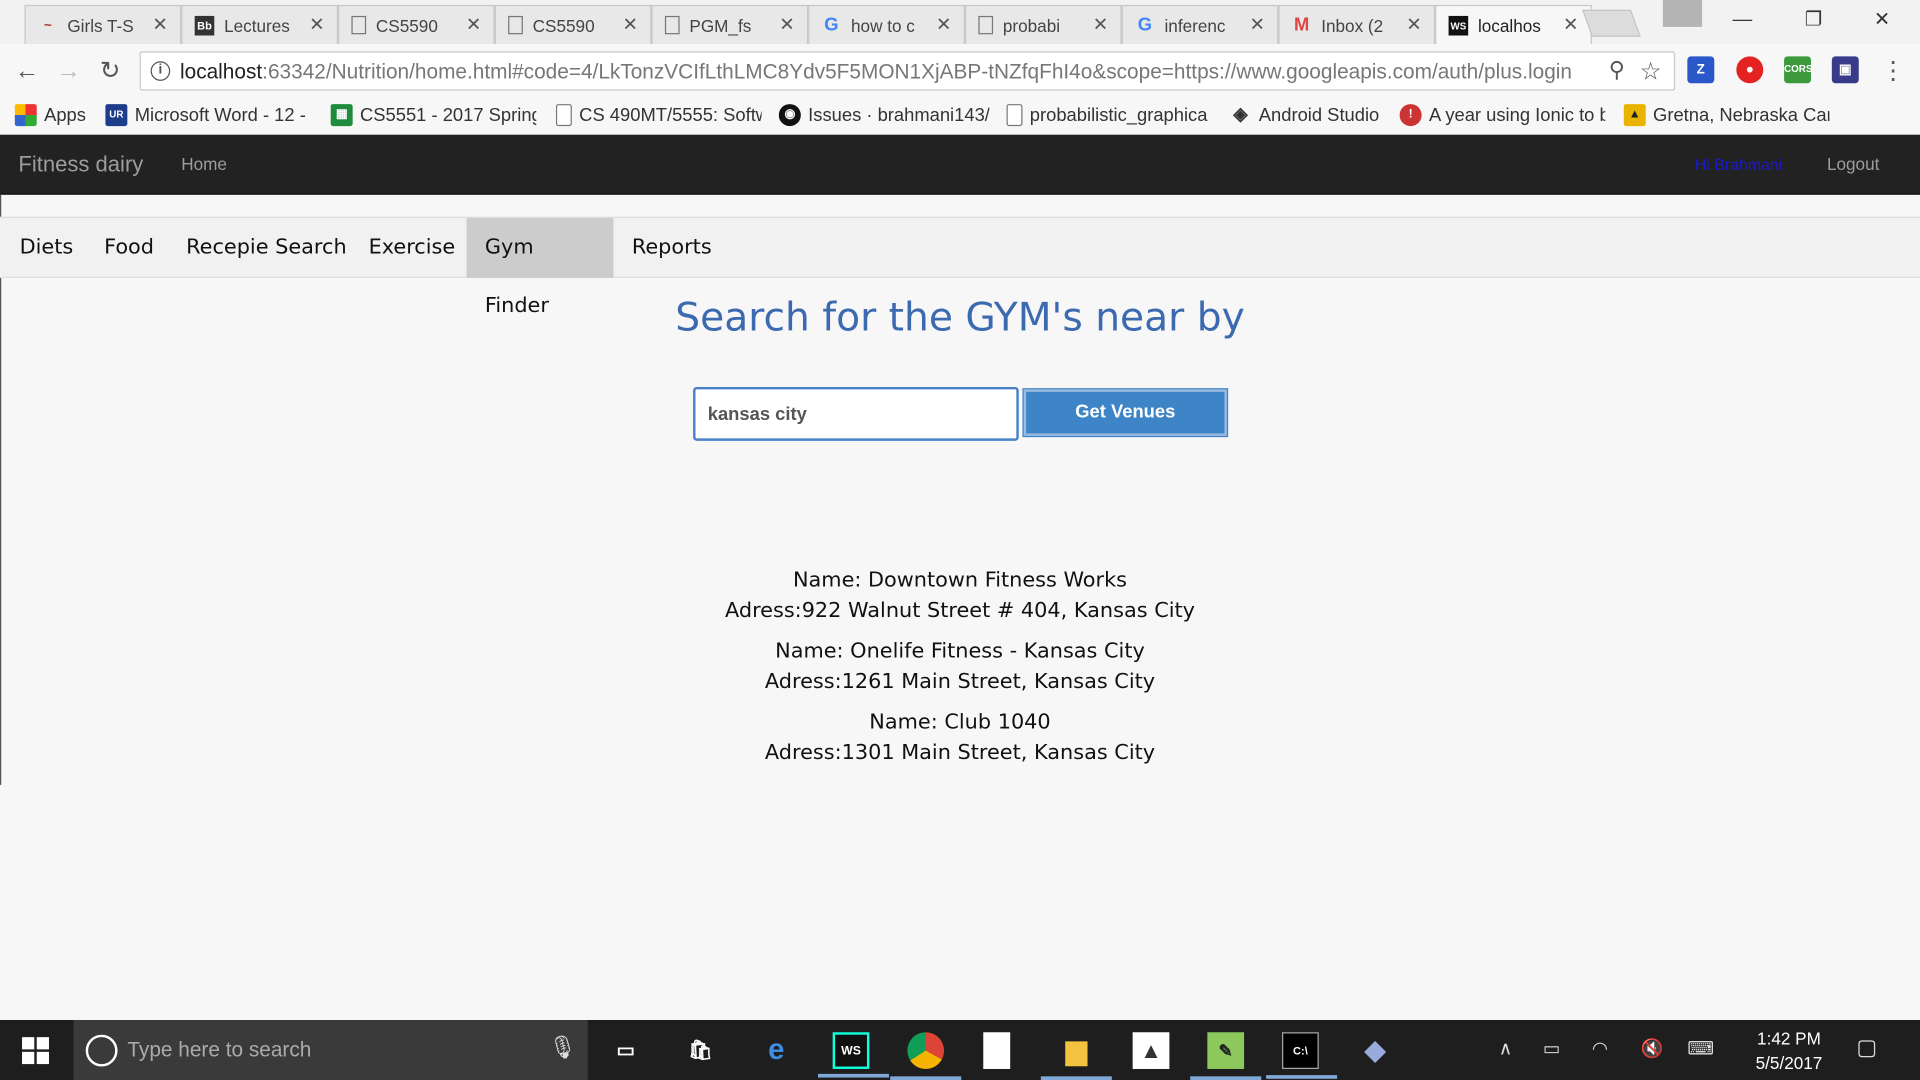 The width and height of the screenshot is (1920, 1080). I want to click on minimize-icon: —, so click(1742, 21).